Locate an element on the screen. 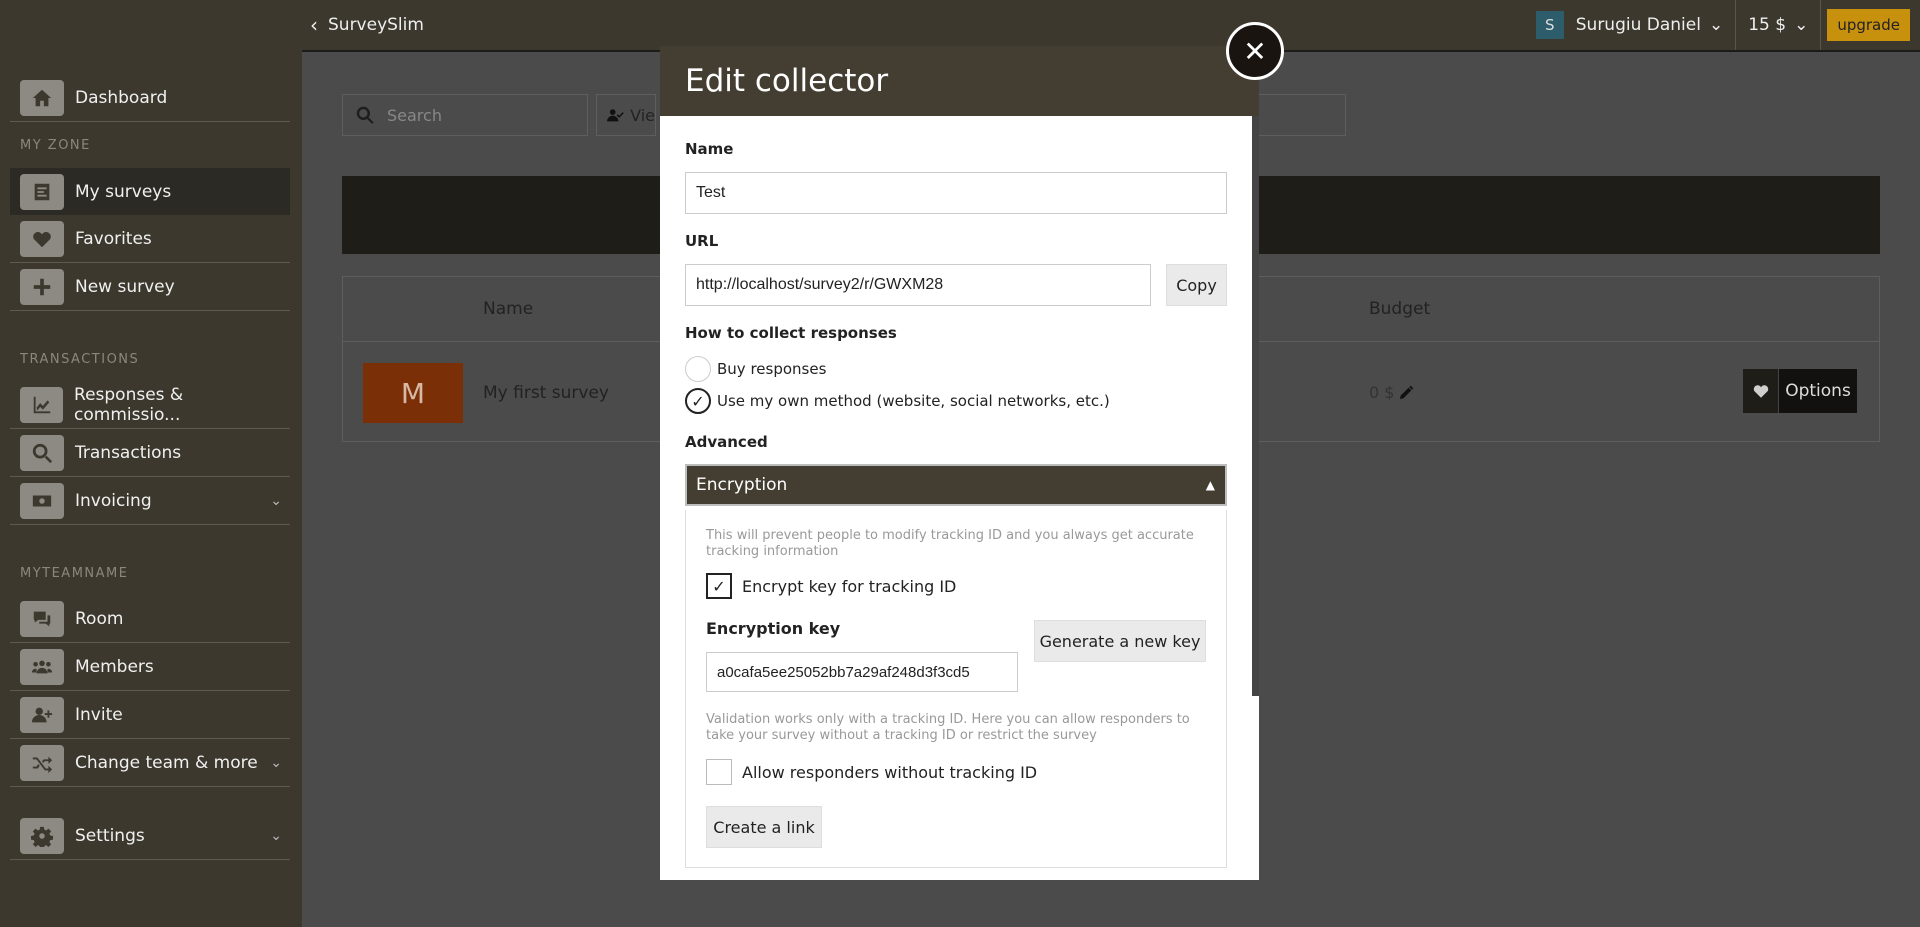 The height and width of the screenshot is (927, 1920). brand-back-link: ‹ SurveySlim is located at coordinates (367, 25).